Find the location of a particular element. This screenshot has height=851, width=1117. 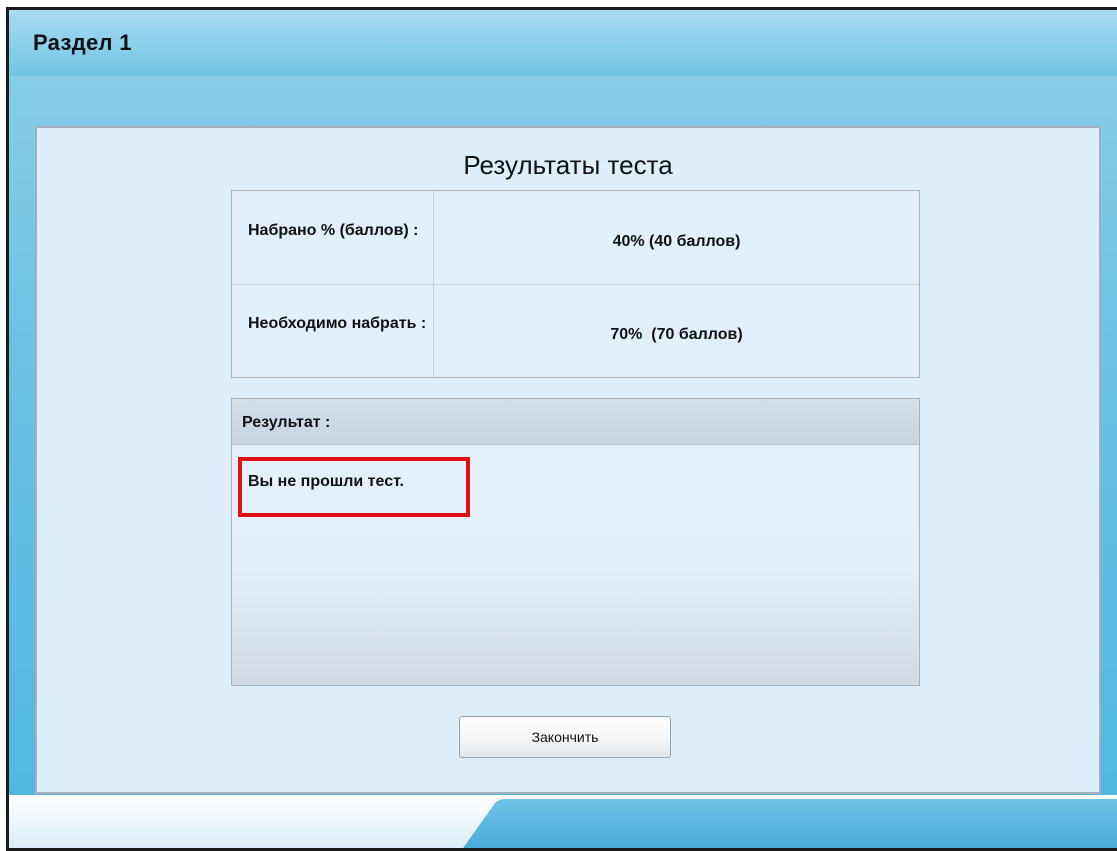

result-message: Вы не прошли тест. is located at coordinates (326, 481).